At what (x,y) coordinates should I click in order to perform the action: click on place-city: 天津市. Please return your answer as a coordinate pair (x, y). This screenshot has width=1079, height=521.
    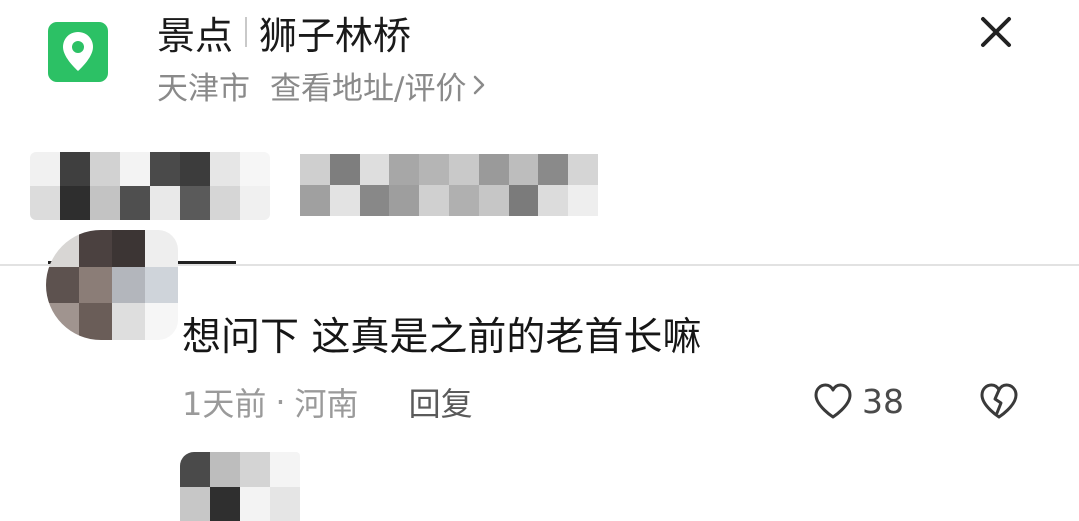
    Looking at the image, I should click on (203, 88).